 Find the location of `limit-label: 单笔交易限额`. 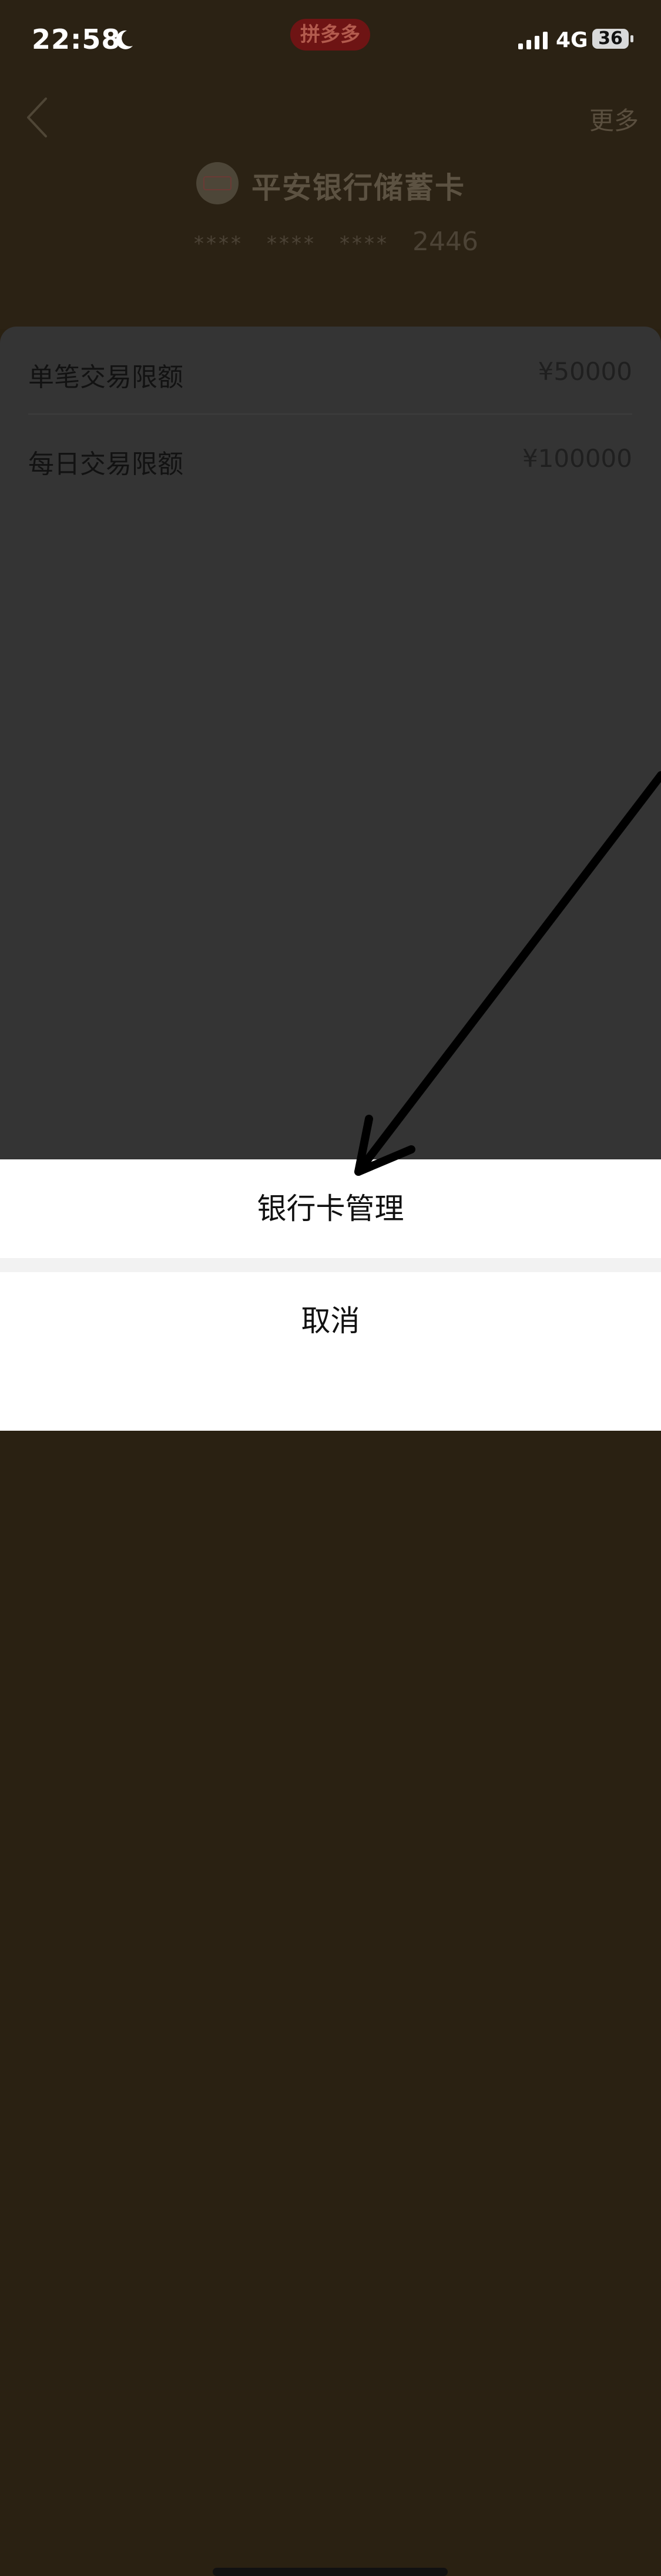

limit-label: 单笔交易限额 is located at coordinates (106, 377).